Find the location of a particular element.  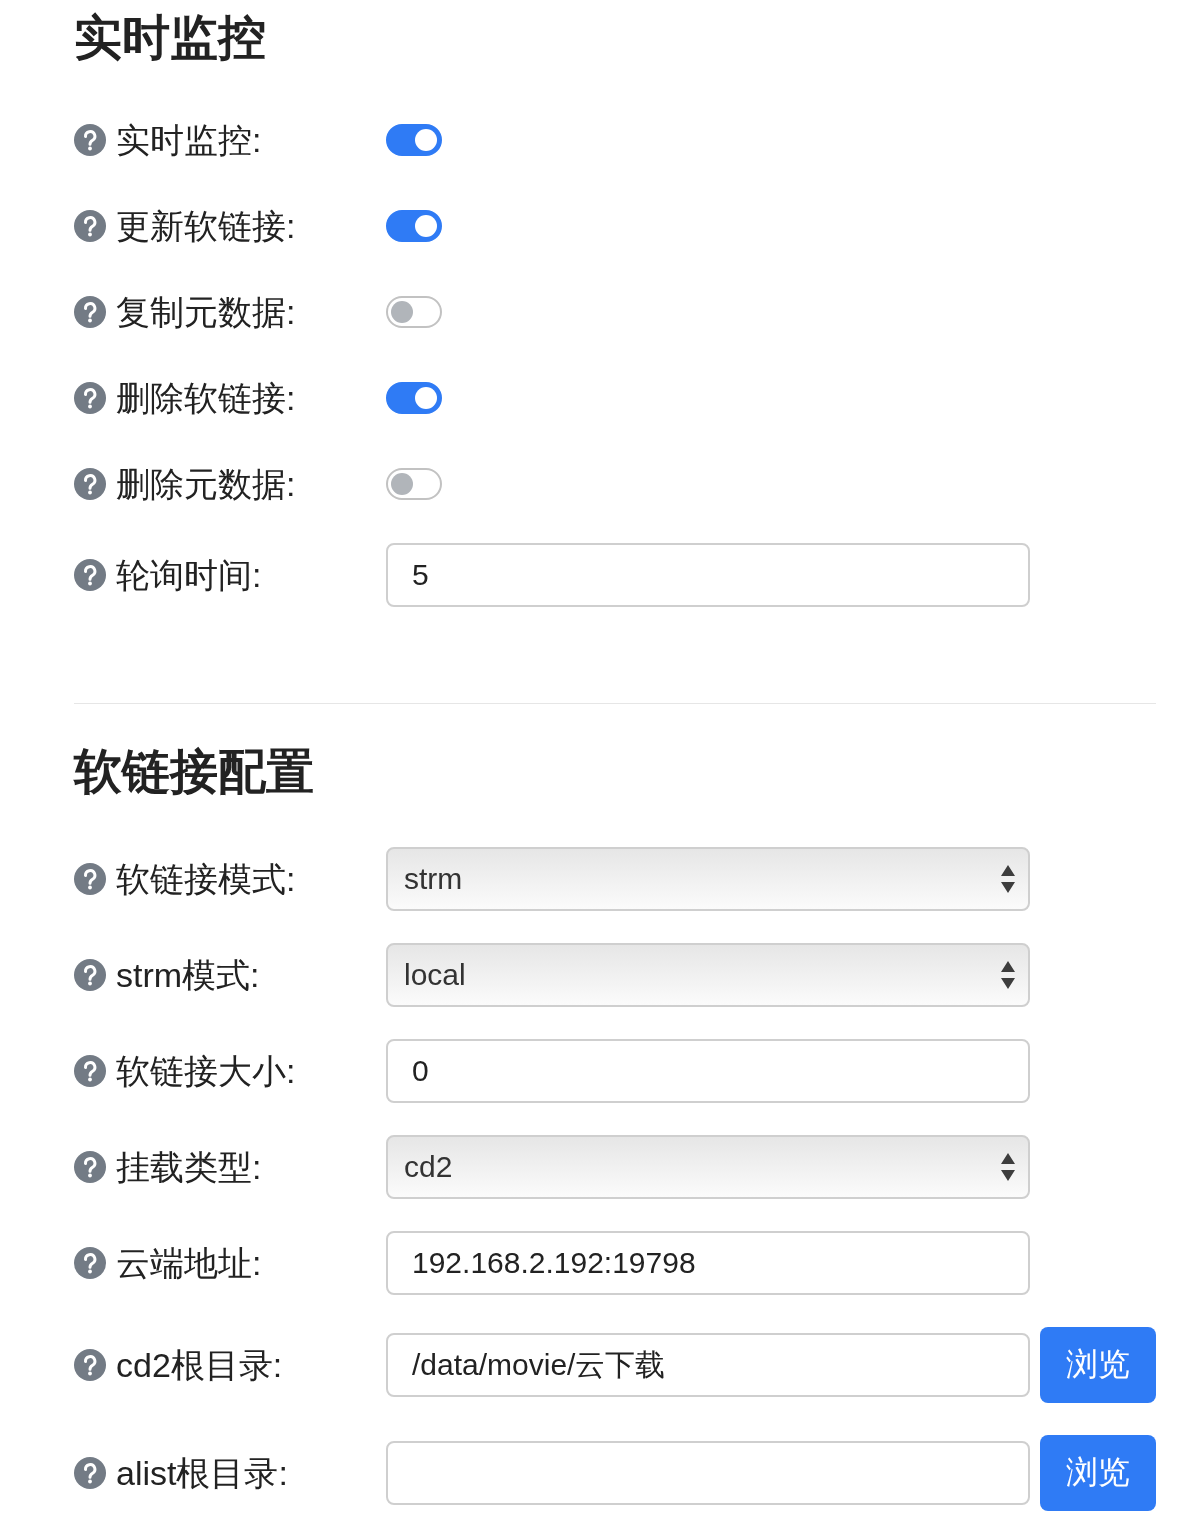

field-label: 云端地址: is located at coordinates (189, 1263).